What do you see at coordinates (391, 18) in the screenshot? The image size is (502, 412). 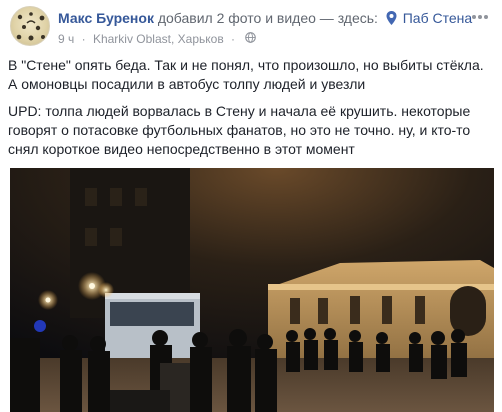 I see `location-pin-icon` at bounding box center [391, 18].